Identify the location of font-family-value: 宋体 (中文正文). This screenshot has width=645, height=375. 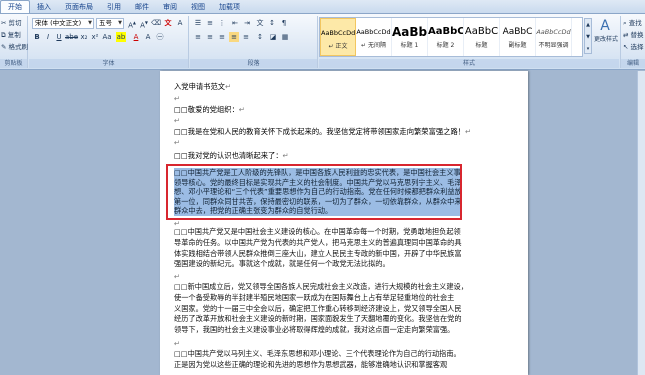
(58, 23).